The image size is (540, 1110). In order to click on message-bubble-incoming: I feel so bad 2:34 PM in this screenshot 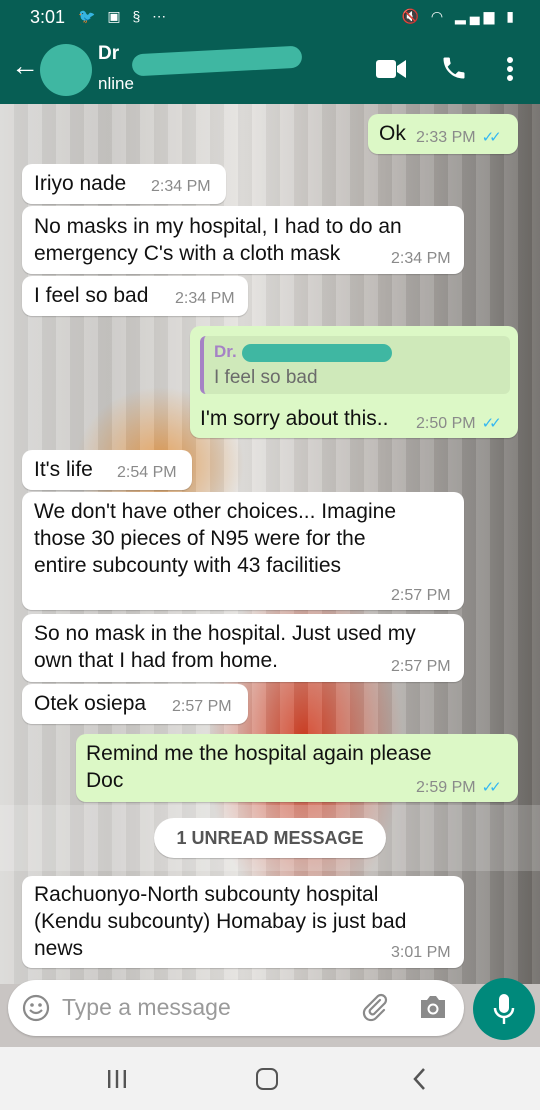, I will do `click(135, 296)`.